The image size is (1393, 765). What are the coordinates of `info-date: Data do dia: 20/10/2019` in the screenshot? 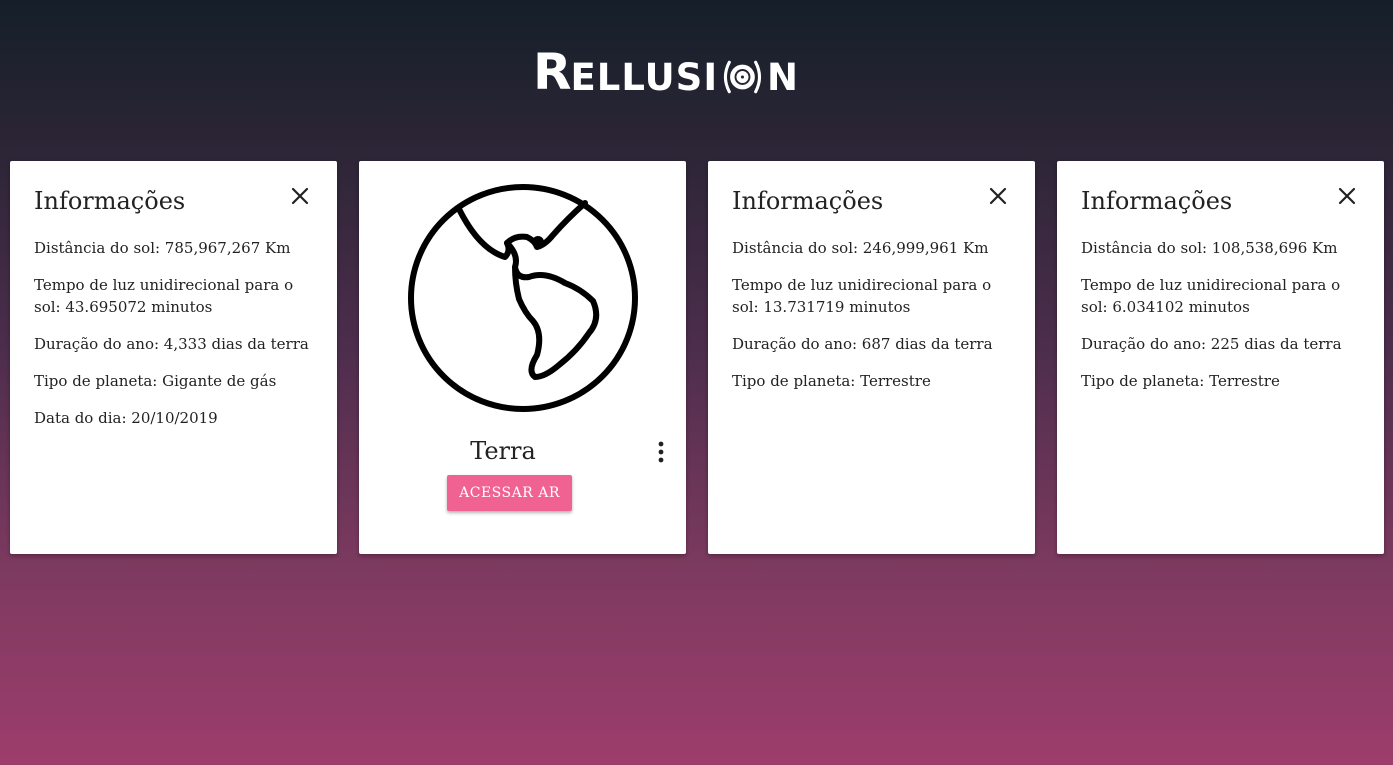 It's located at (126, 418).